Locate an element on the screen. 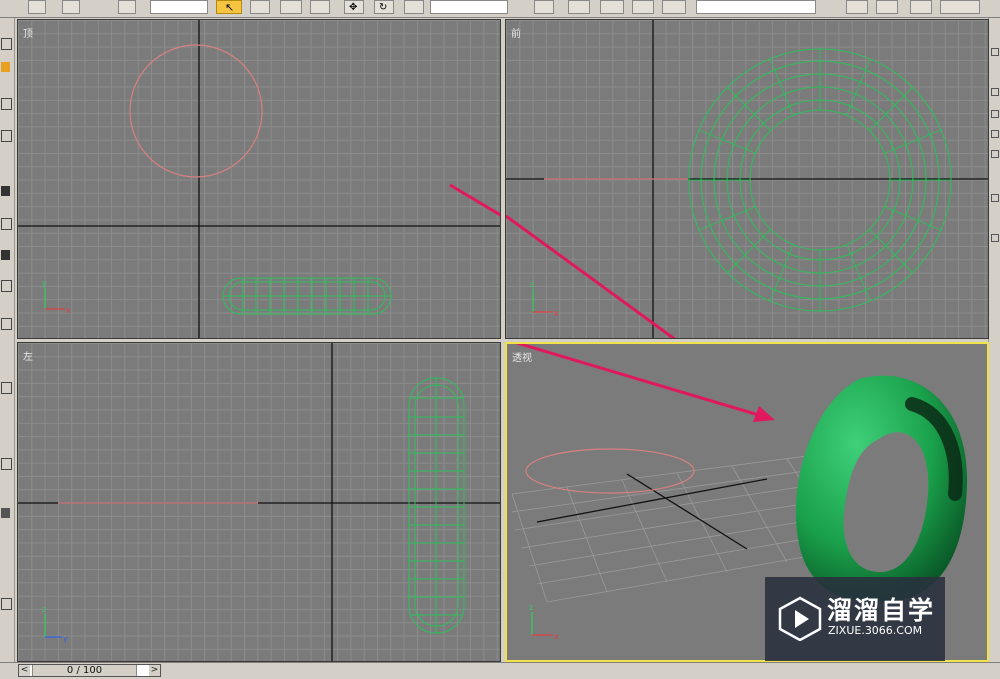 The width and height of the screenshot is (1000, 679). axis-tripod: z y is located at coordinates (55, 624).